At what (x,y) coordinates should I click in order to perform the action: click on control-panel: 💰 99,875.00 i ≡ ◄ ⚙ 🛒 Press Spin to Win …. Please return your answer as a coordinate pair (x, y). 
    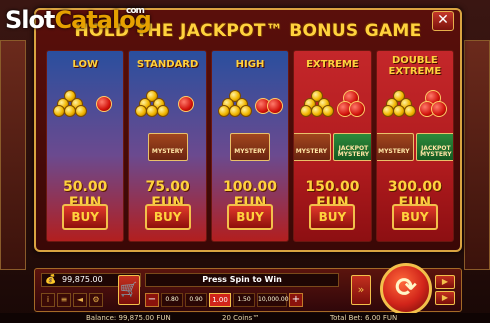
    Looking at the image, I should click on (248, 289).